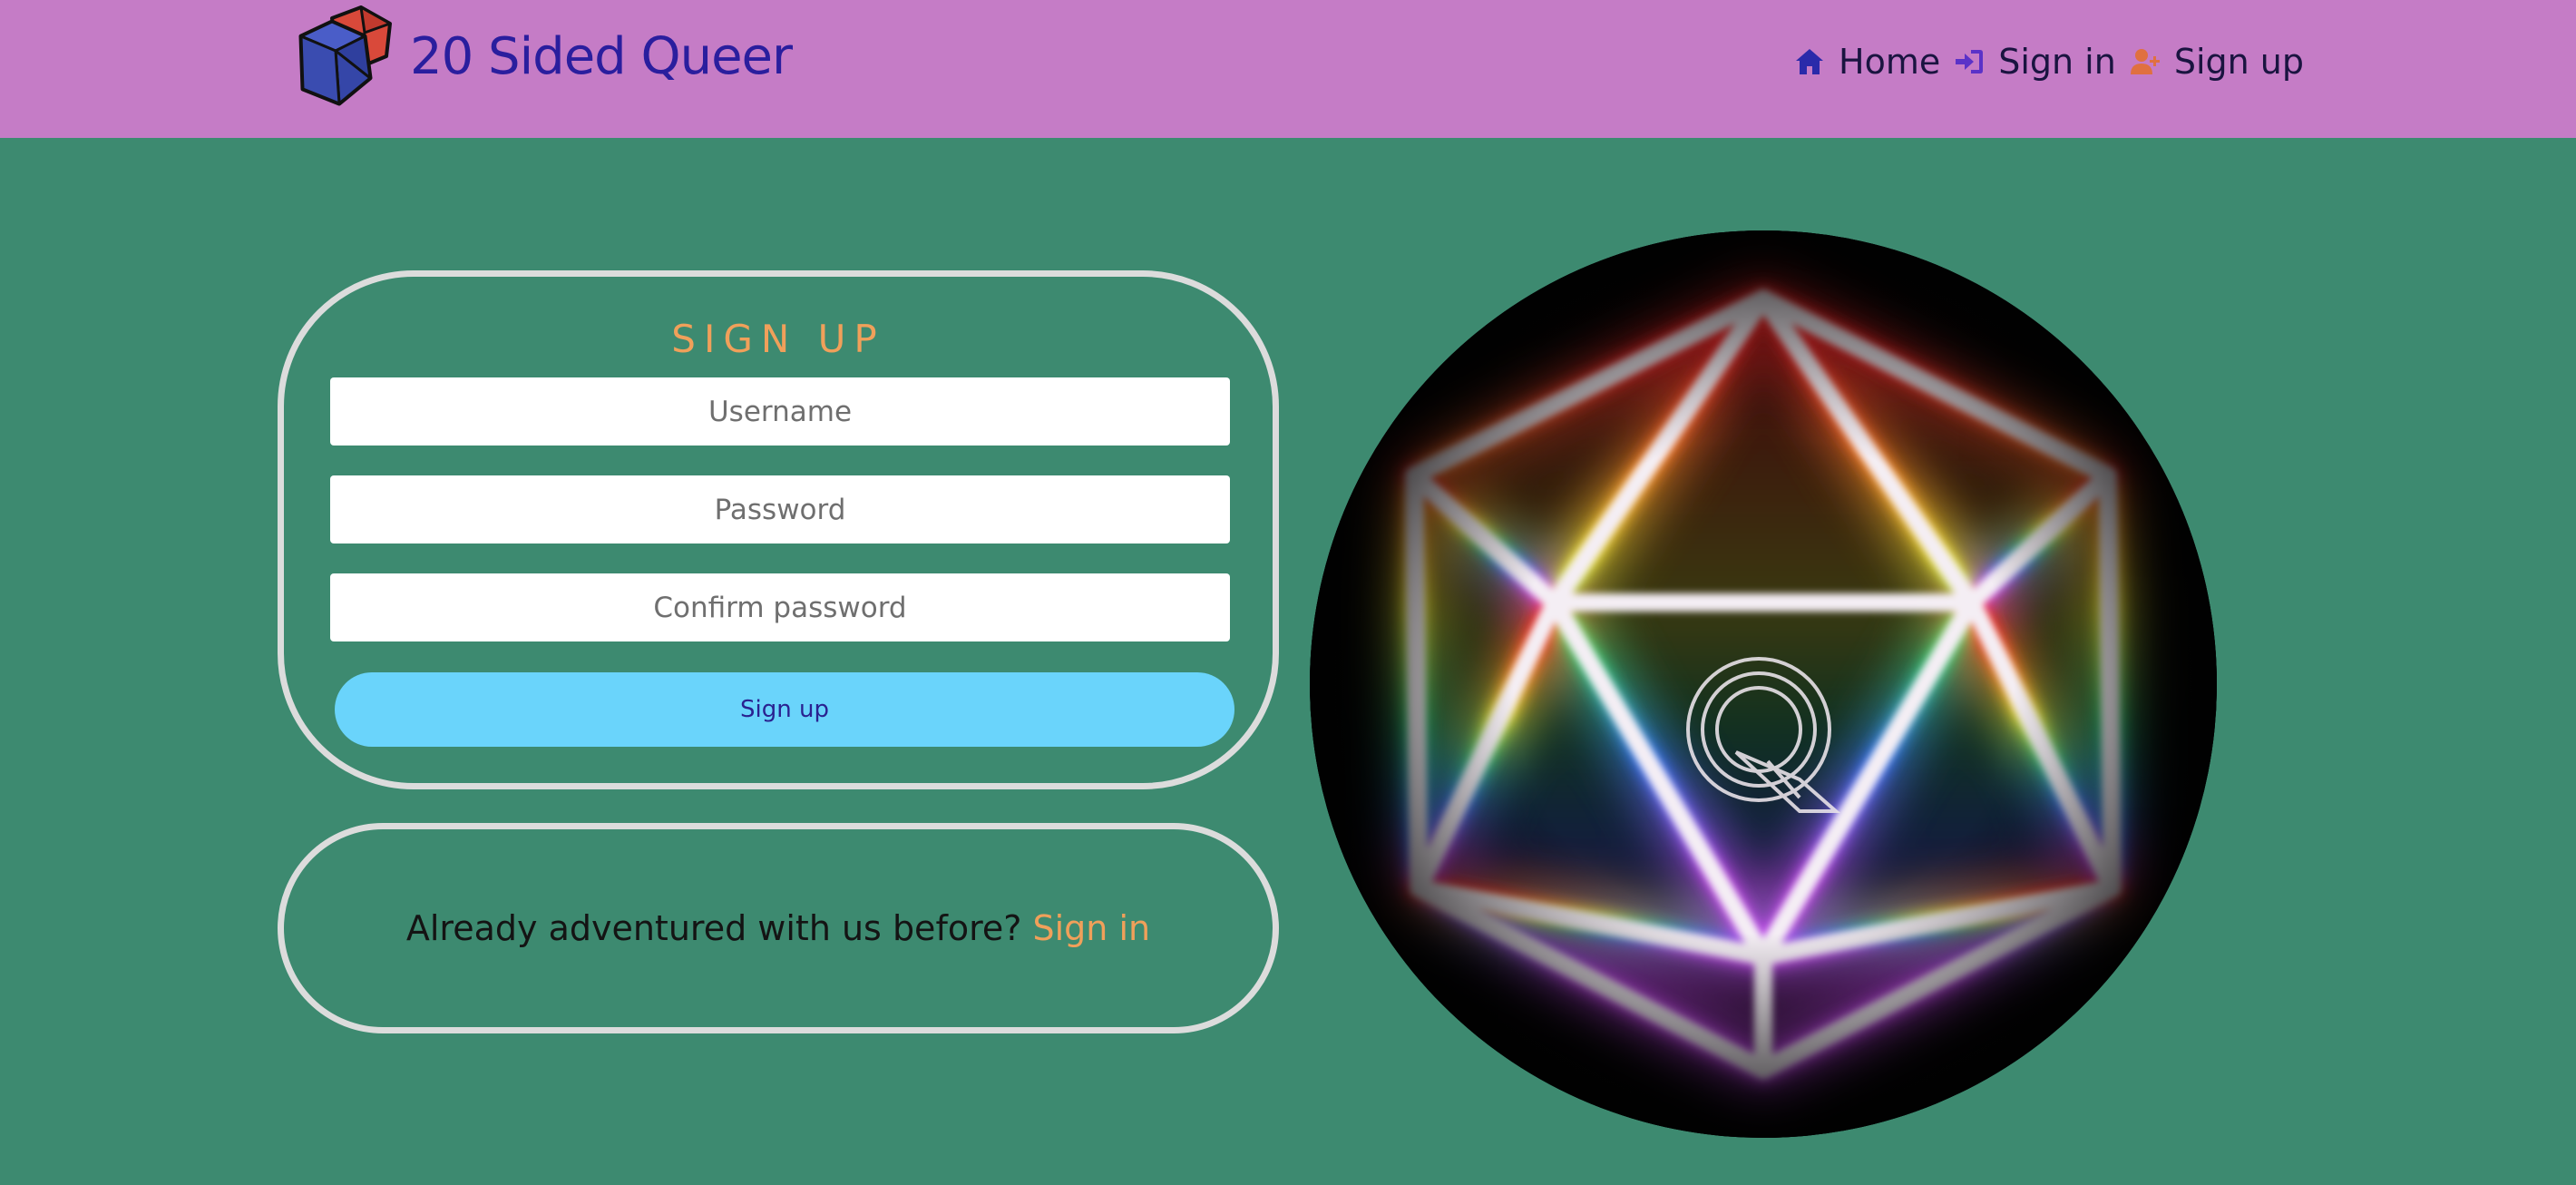 The height and width of the screenshot is (1185, 2576). Describe the element at coordinates (778, 339) in the screenshot. I see `signup-title: SIGN UP` at that location.